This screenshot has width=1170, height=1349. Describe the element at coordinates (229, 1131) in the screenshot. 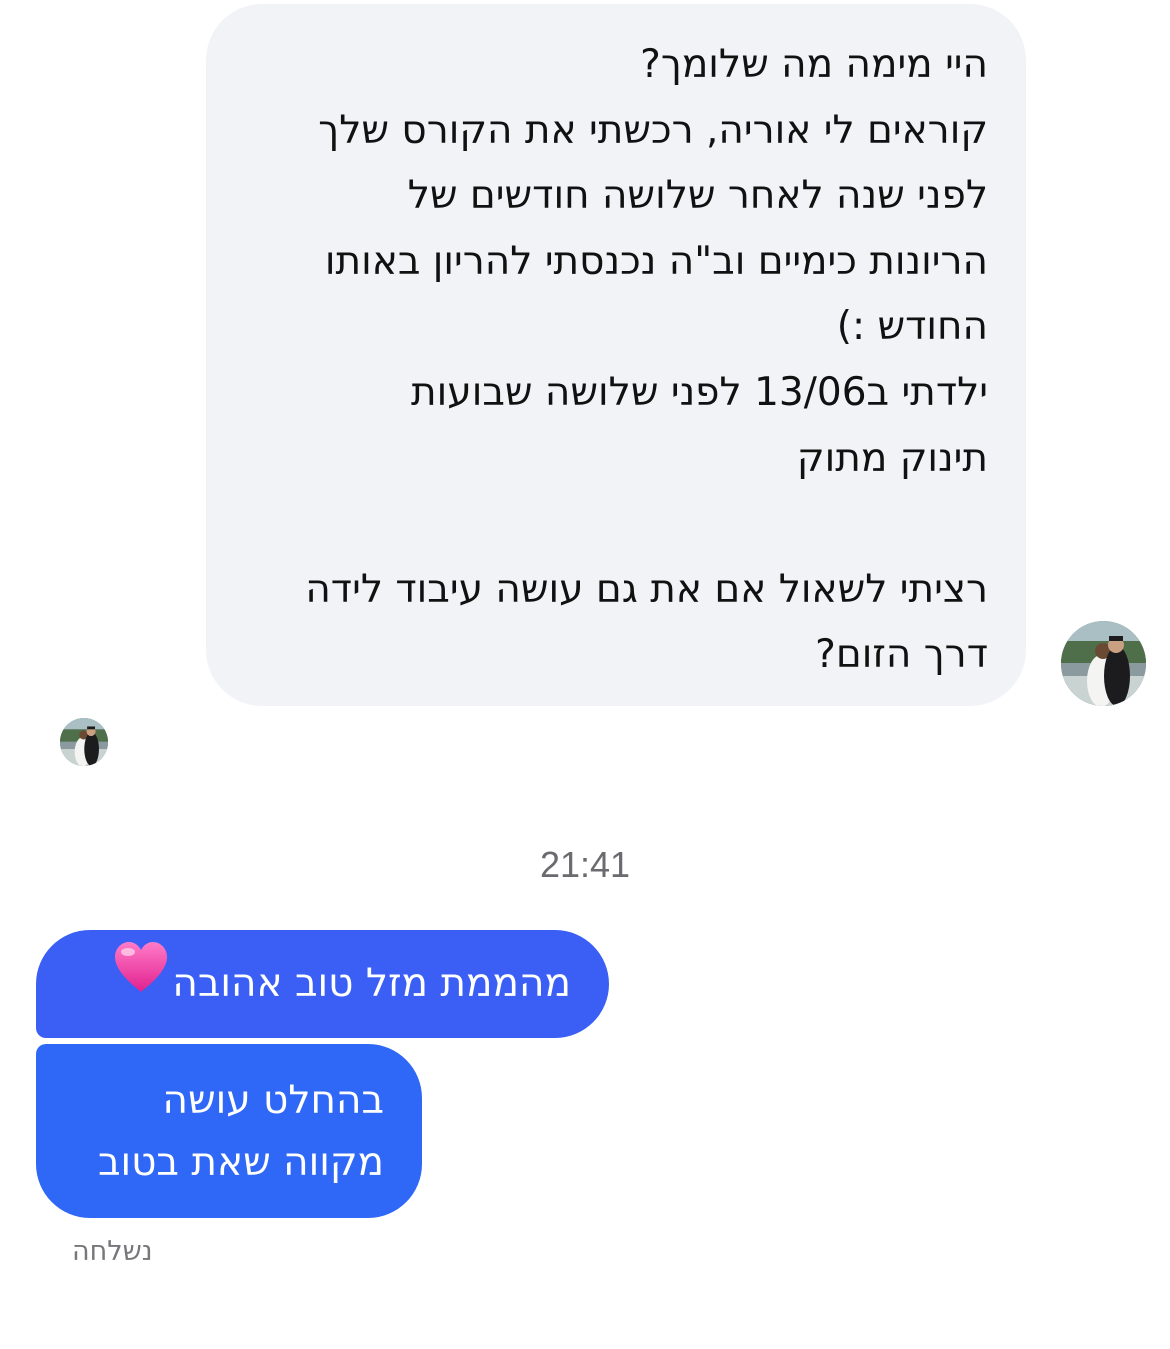

I see `outgoing-message-bubble: בהחלט עושה מקווה שאת בטוב` at that location.